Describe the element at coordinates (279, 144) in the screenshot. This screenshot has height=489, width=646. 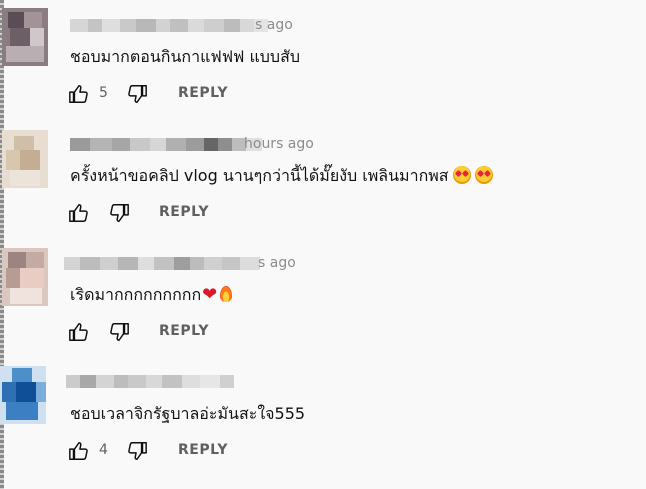
I see `comment-timestamp: hours ago` at that location.